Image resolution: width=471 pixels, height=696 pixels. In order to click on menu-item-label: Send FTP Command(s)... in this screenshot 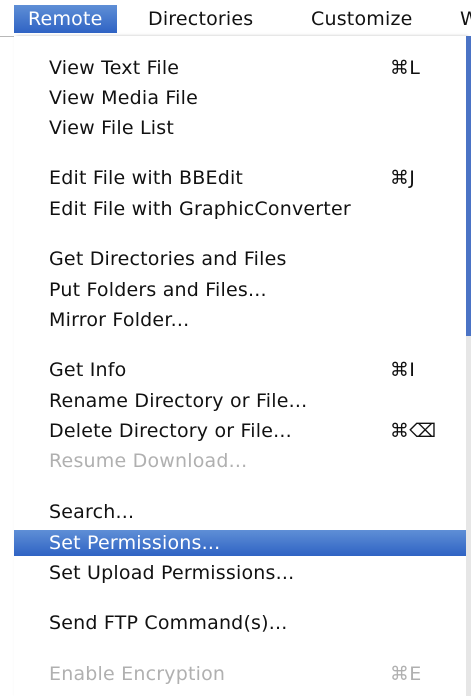, I will do `click(168, 623)`.